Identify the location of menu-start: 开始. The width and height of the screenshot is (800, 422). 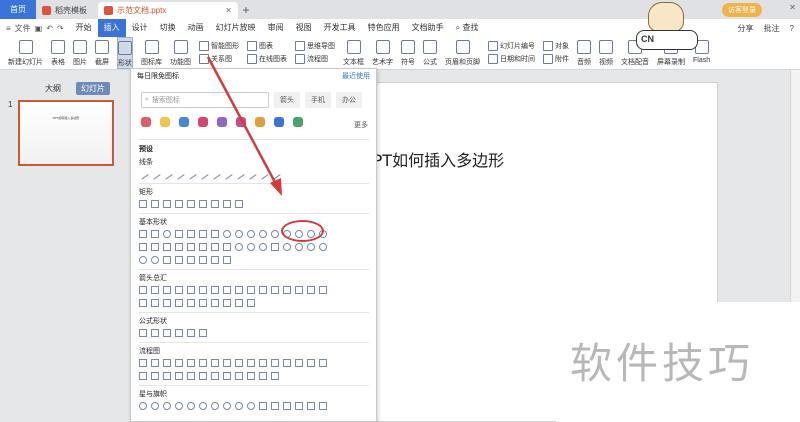
(84, 28).